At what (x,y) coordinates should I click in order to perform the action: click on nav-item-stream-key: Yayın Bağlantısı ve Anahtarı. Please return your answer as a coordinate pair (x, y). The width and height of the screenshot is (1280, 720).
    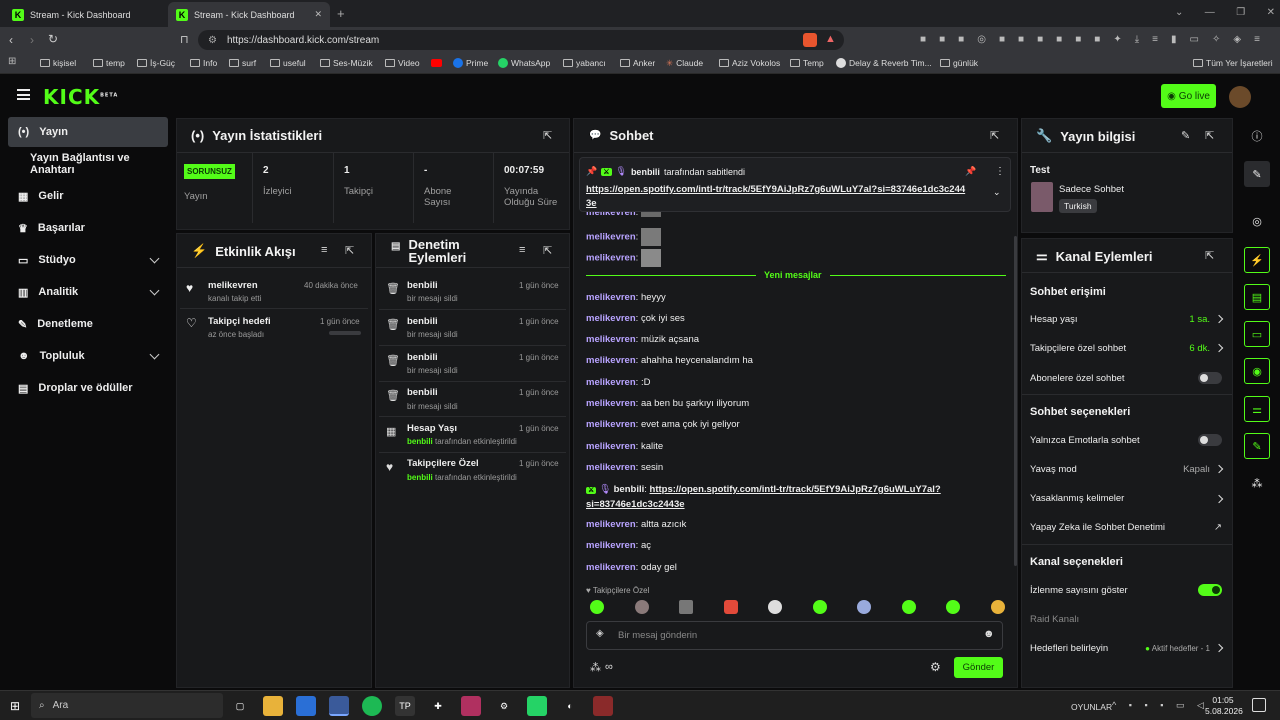
    Looking at the image, I should click on (88, 164).